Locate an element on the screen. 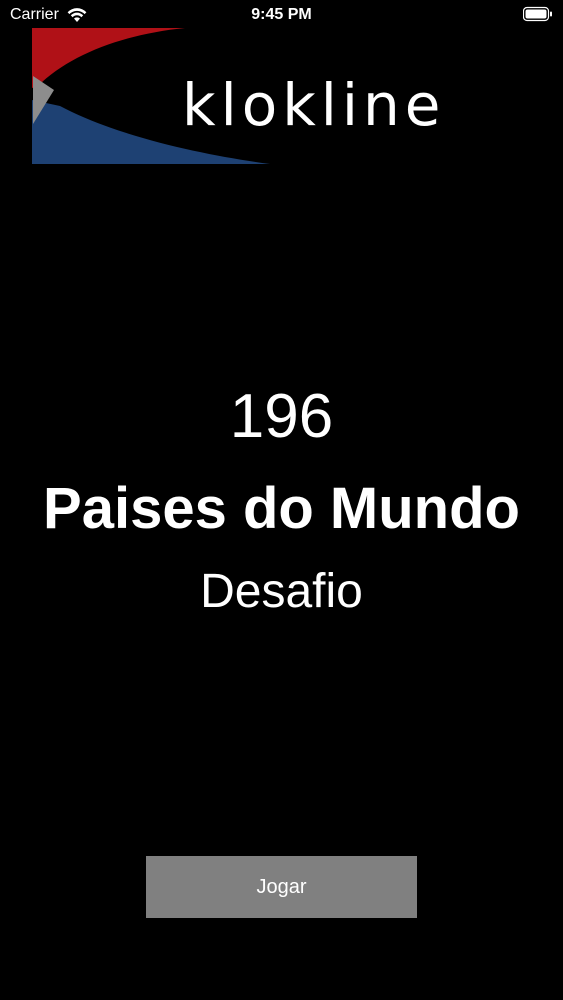  play-button: Jogar is located at coordinates (281, 887).